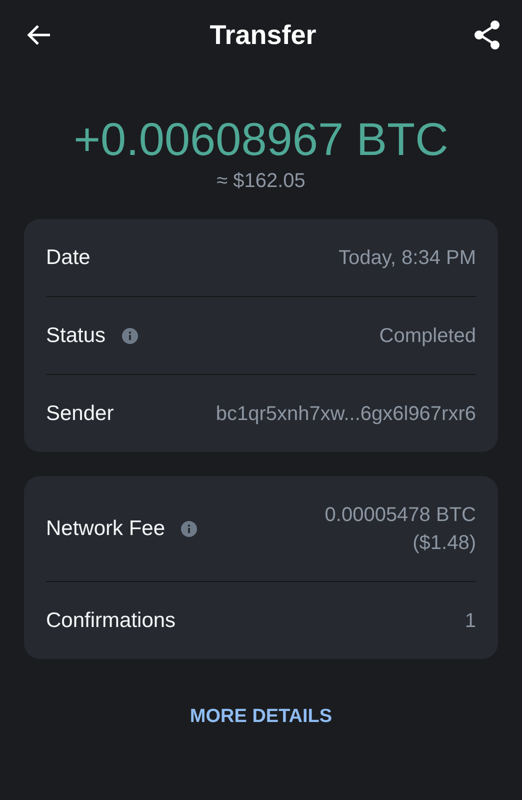  Describe the element at coordinates (400, 529) in the screenshot. I see `row-value: 0.00005478 BTC ($1.48)` at that location.